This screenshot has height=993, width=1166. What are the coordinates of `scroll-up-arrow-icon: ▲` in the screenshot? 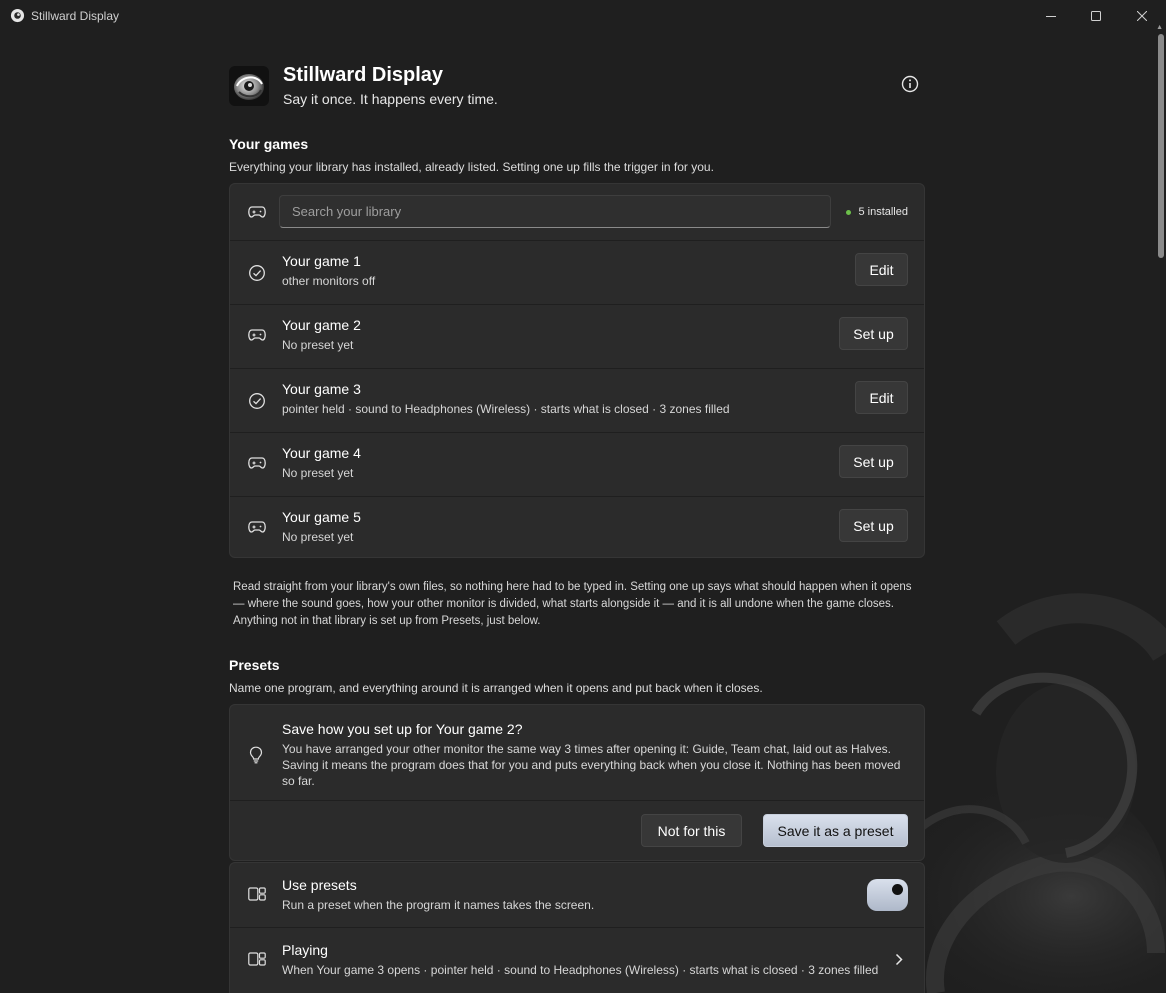 It's located at (1159, 27).